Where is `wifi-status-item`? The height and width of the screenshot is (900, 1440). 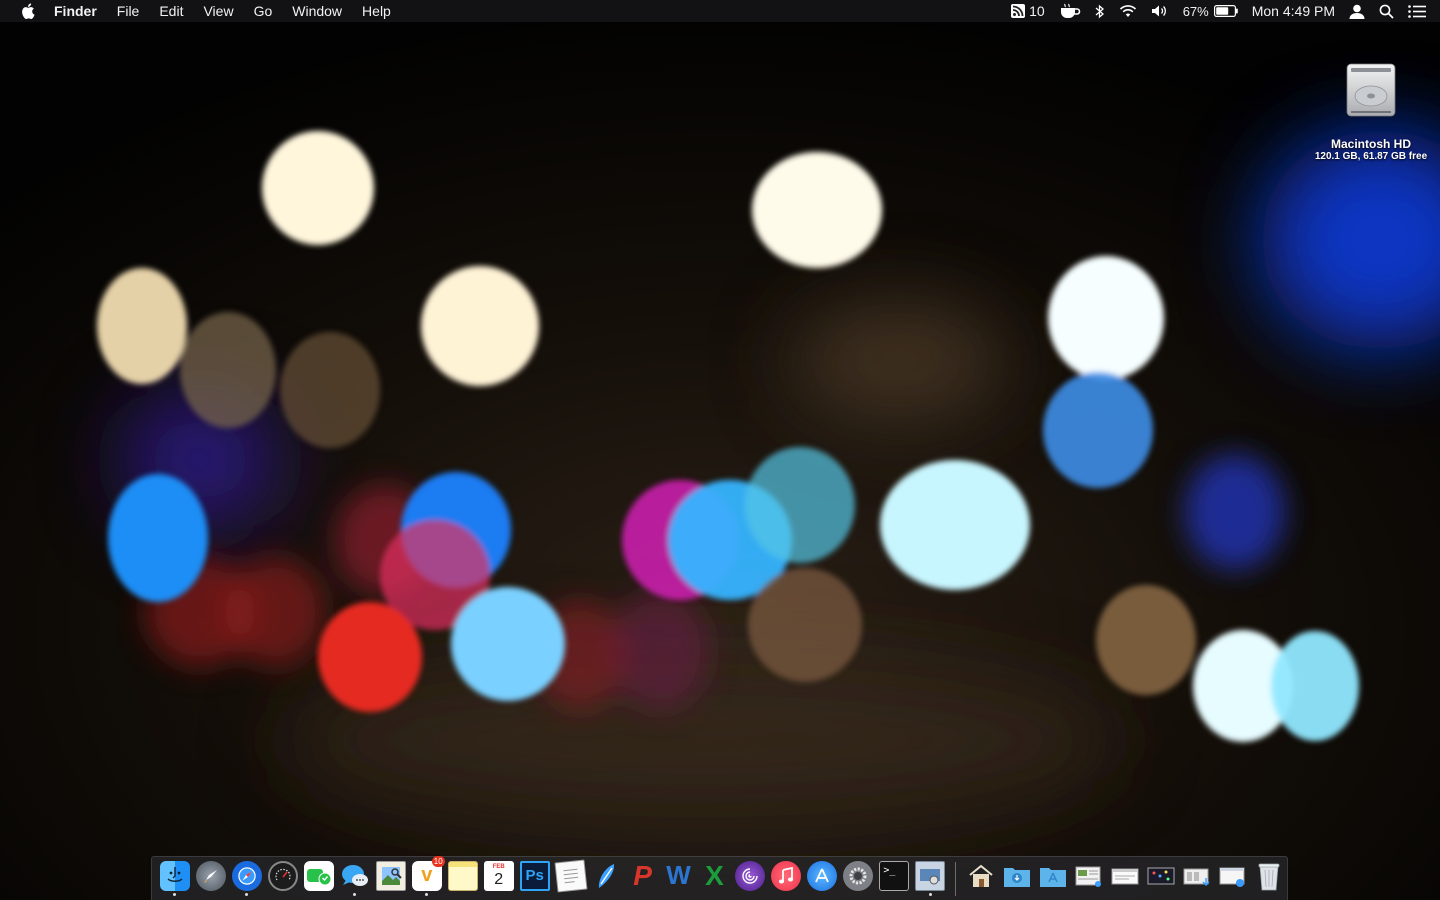
wifi-status-item is located at coordinates (1128, 11).